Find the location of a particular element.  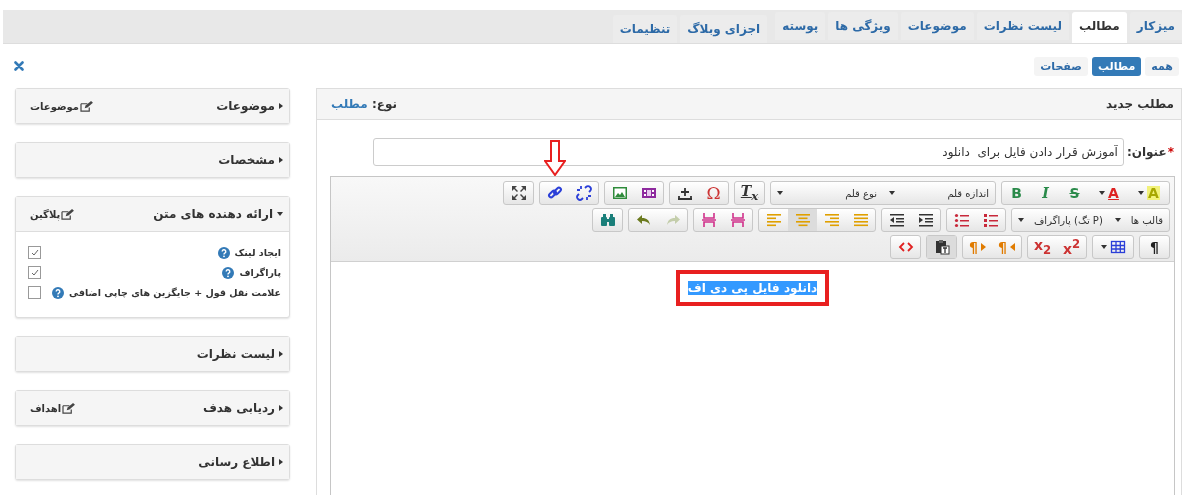

text-color-button: A is located at coordinates (1109, 193).